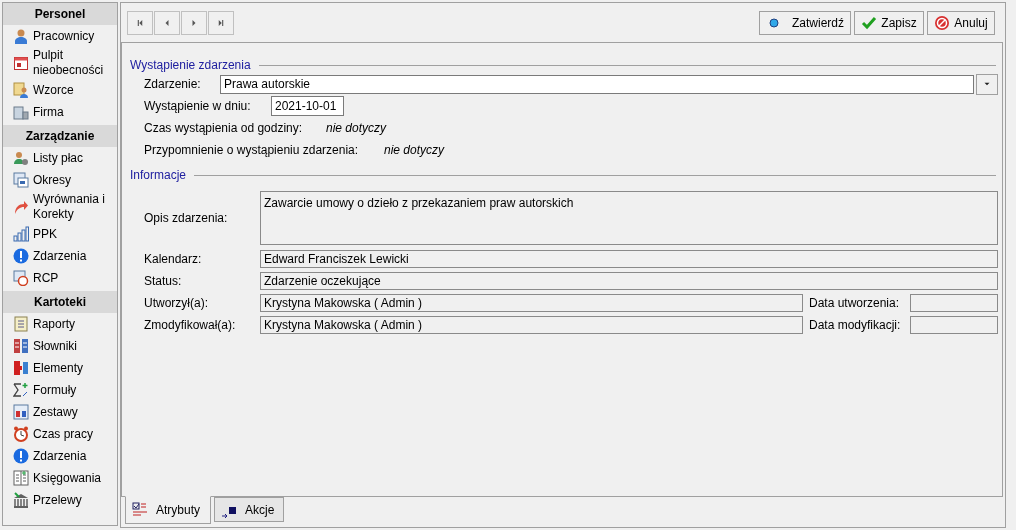 The image size is (1016, 530). What do you see at coordinates (21, 36) in the screenshot?
I see `person-icon` at bounding box center [21, 36].